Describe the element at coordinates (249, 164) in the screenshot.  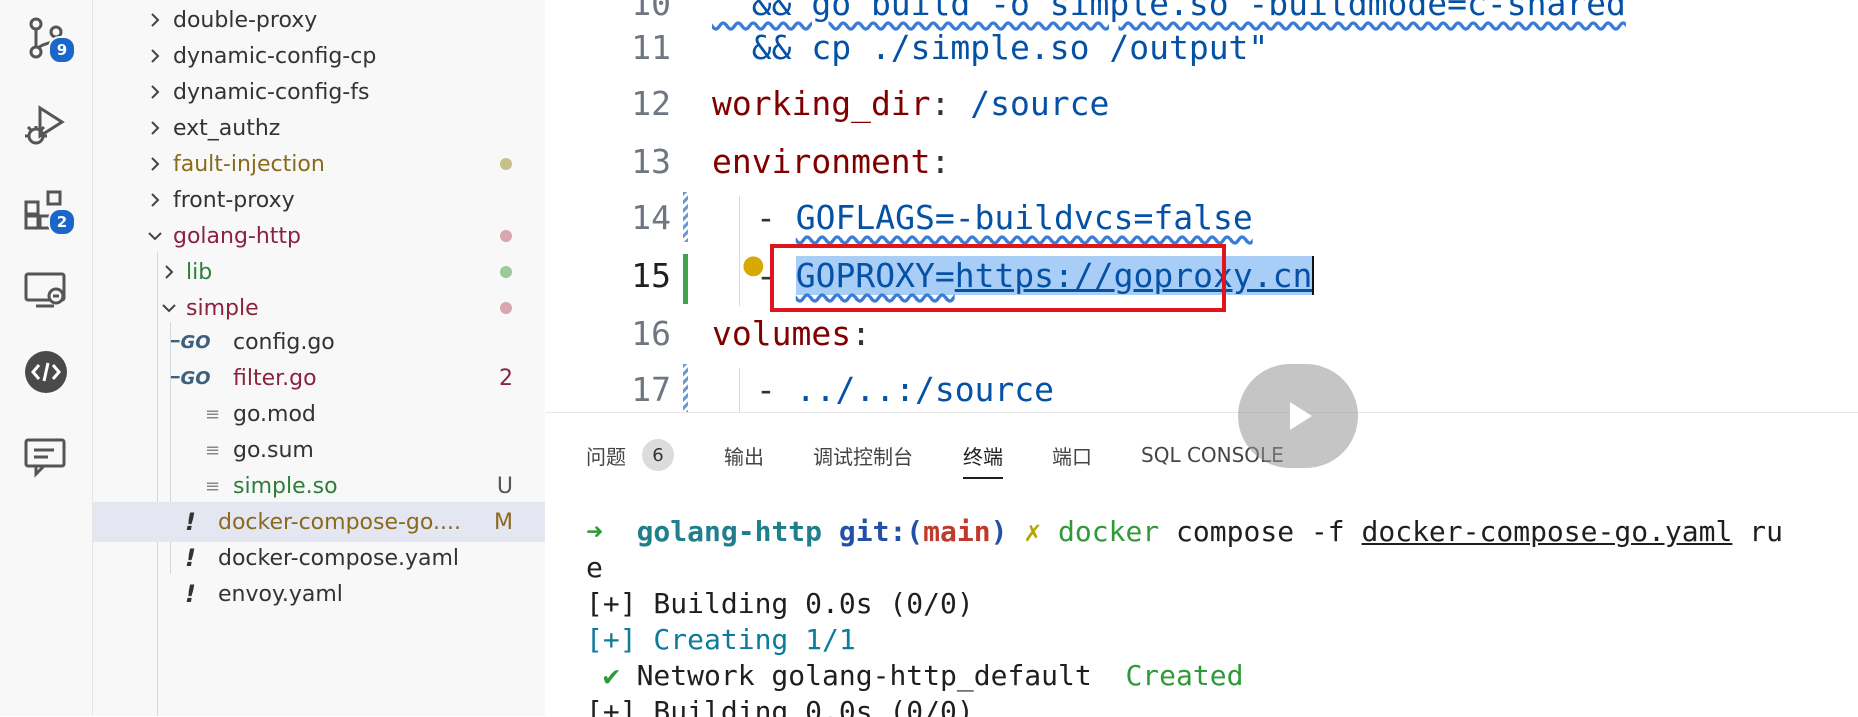
I see `tree-item-label: fault-injection` at that location.